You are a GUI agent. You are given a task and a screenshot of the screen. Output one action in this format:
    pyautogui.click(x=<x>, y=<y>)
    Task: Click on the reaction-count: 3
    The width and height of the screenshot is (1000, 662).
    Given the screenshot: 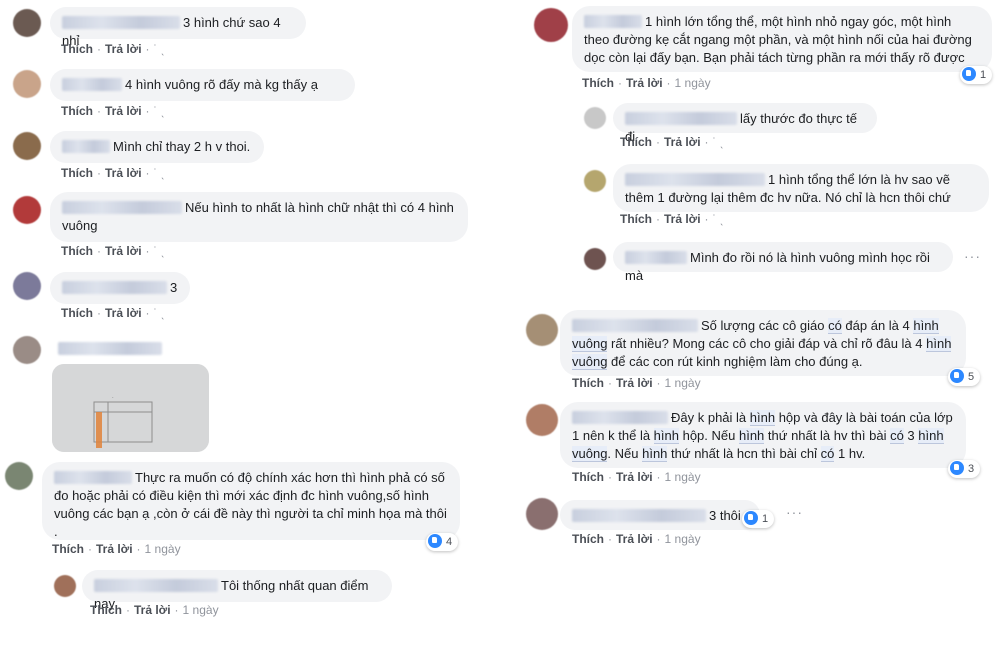 What is the action you would take?
    pyautogui.click(x=964, y=469)
    